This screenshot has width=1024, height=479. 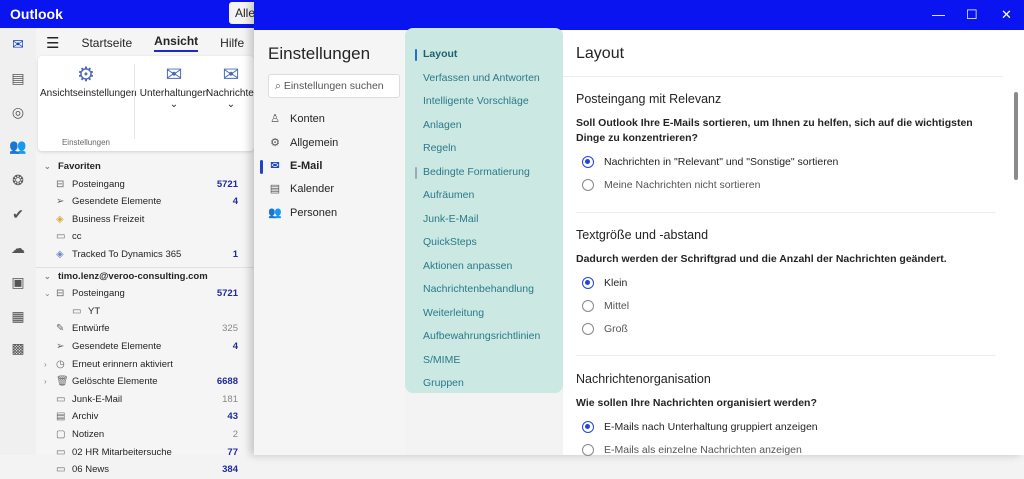 What do you see at coordinates (303, 143) in the screenshot?
I see `nav-allgemein: ⚙ Allgemein` at bounding box center [303, 143].